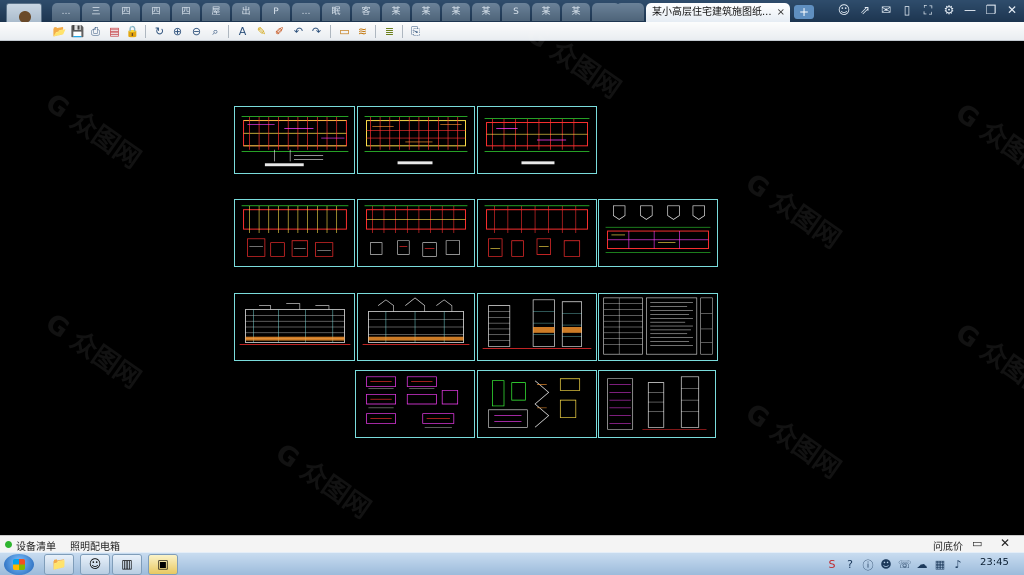  I want to click on dimension-icon: ≋, so click(362, 31).